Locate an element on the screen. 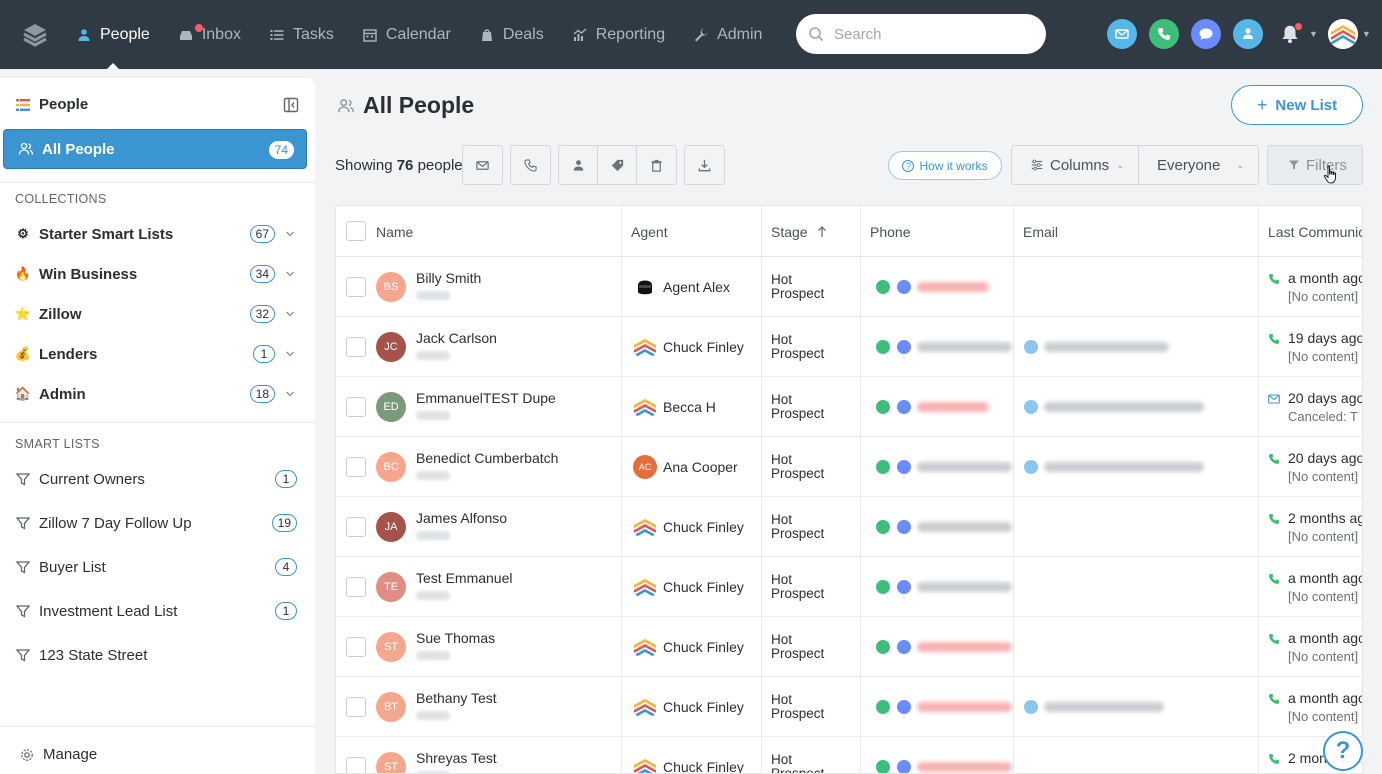 This screenshot has height=774, width=1382. delete-button is located at coordinates (656, 165).